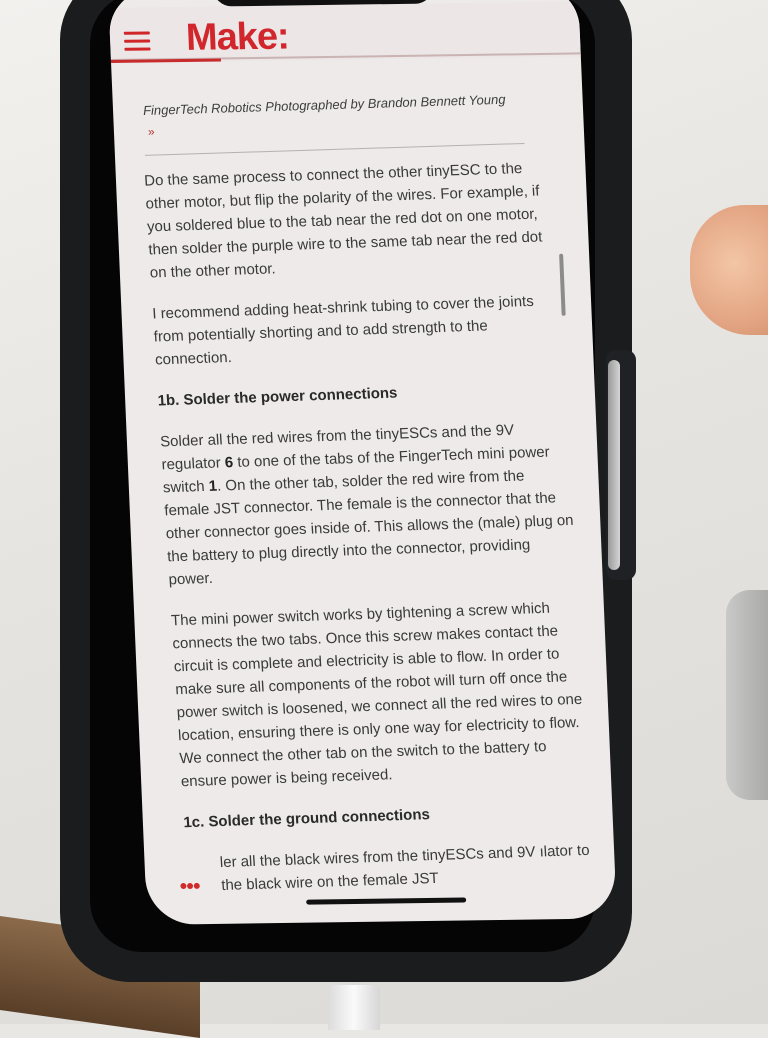  I want to click on silver-device, so click(747, 695).